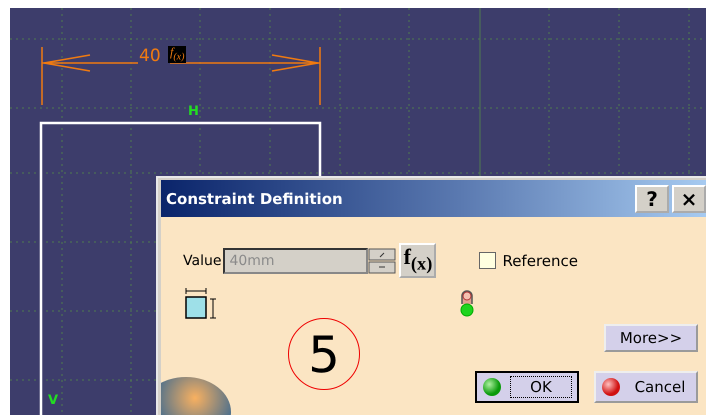  Describe the element at coordinates (177, 55) in the screenshot. I see `formula-badge: f$_{(x)}$` at that location.